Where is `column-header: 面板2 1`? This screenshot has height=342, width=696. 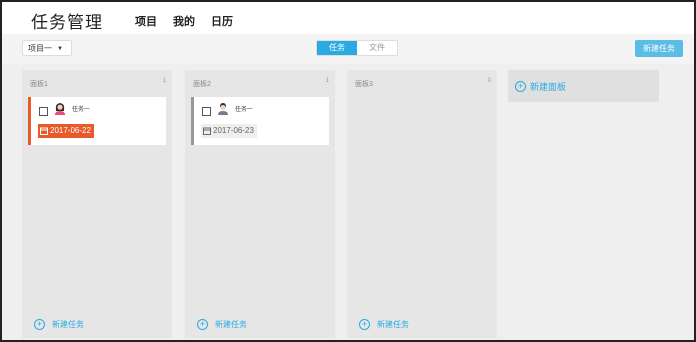
column-header: 面板2 1 is located at coordinates (260, 83).